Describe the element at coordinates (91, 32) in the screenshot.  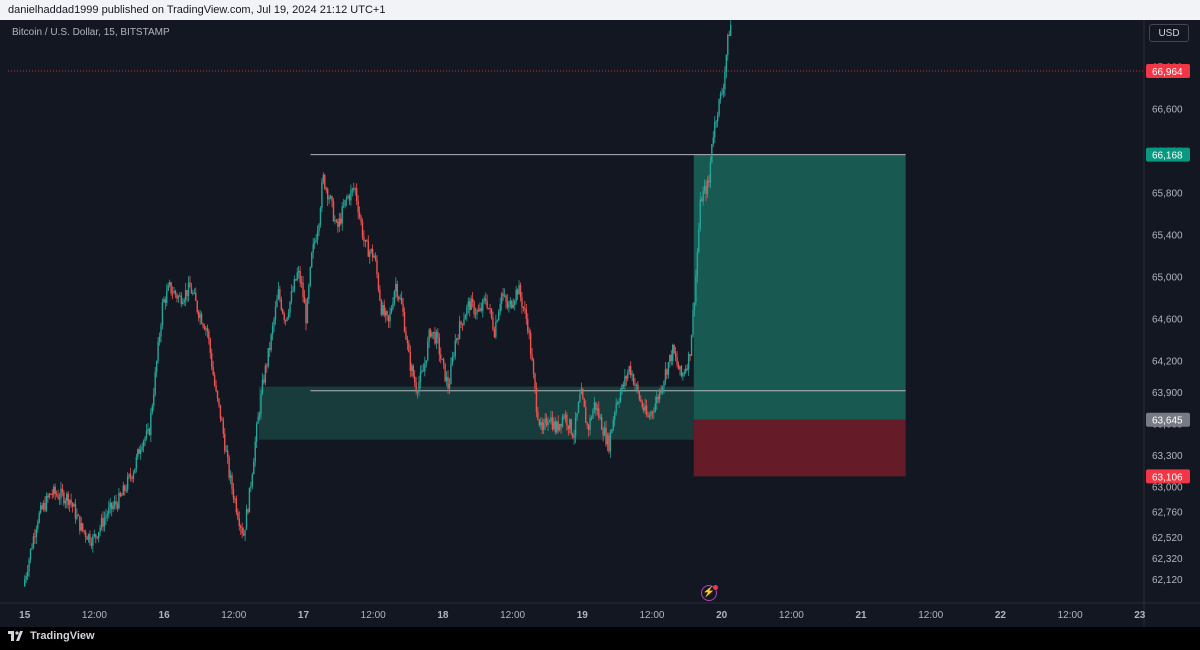
I see `symbol-title: Bitcoin / U.S. Dollar, 15, BITSTAMP` at that location.